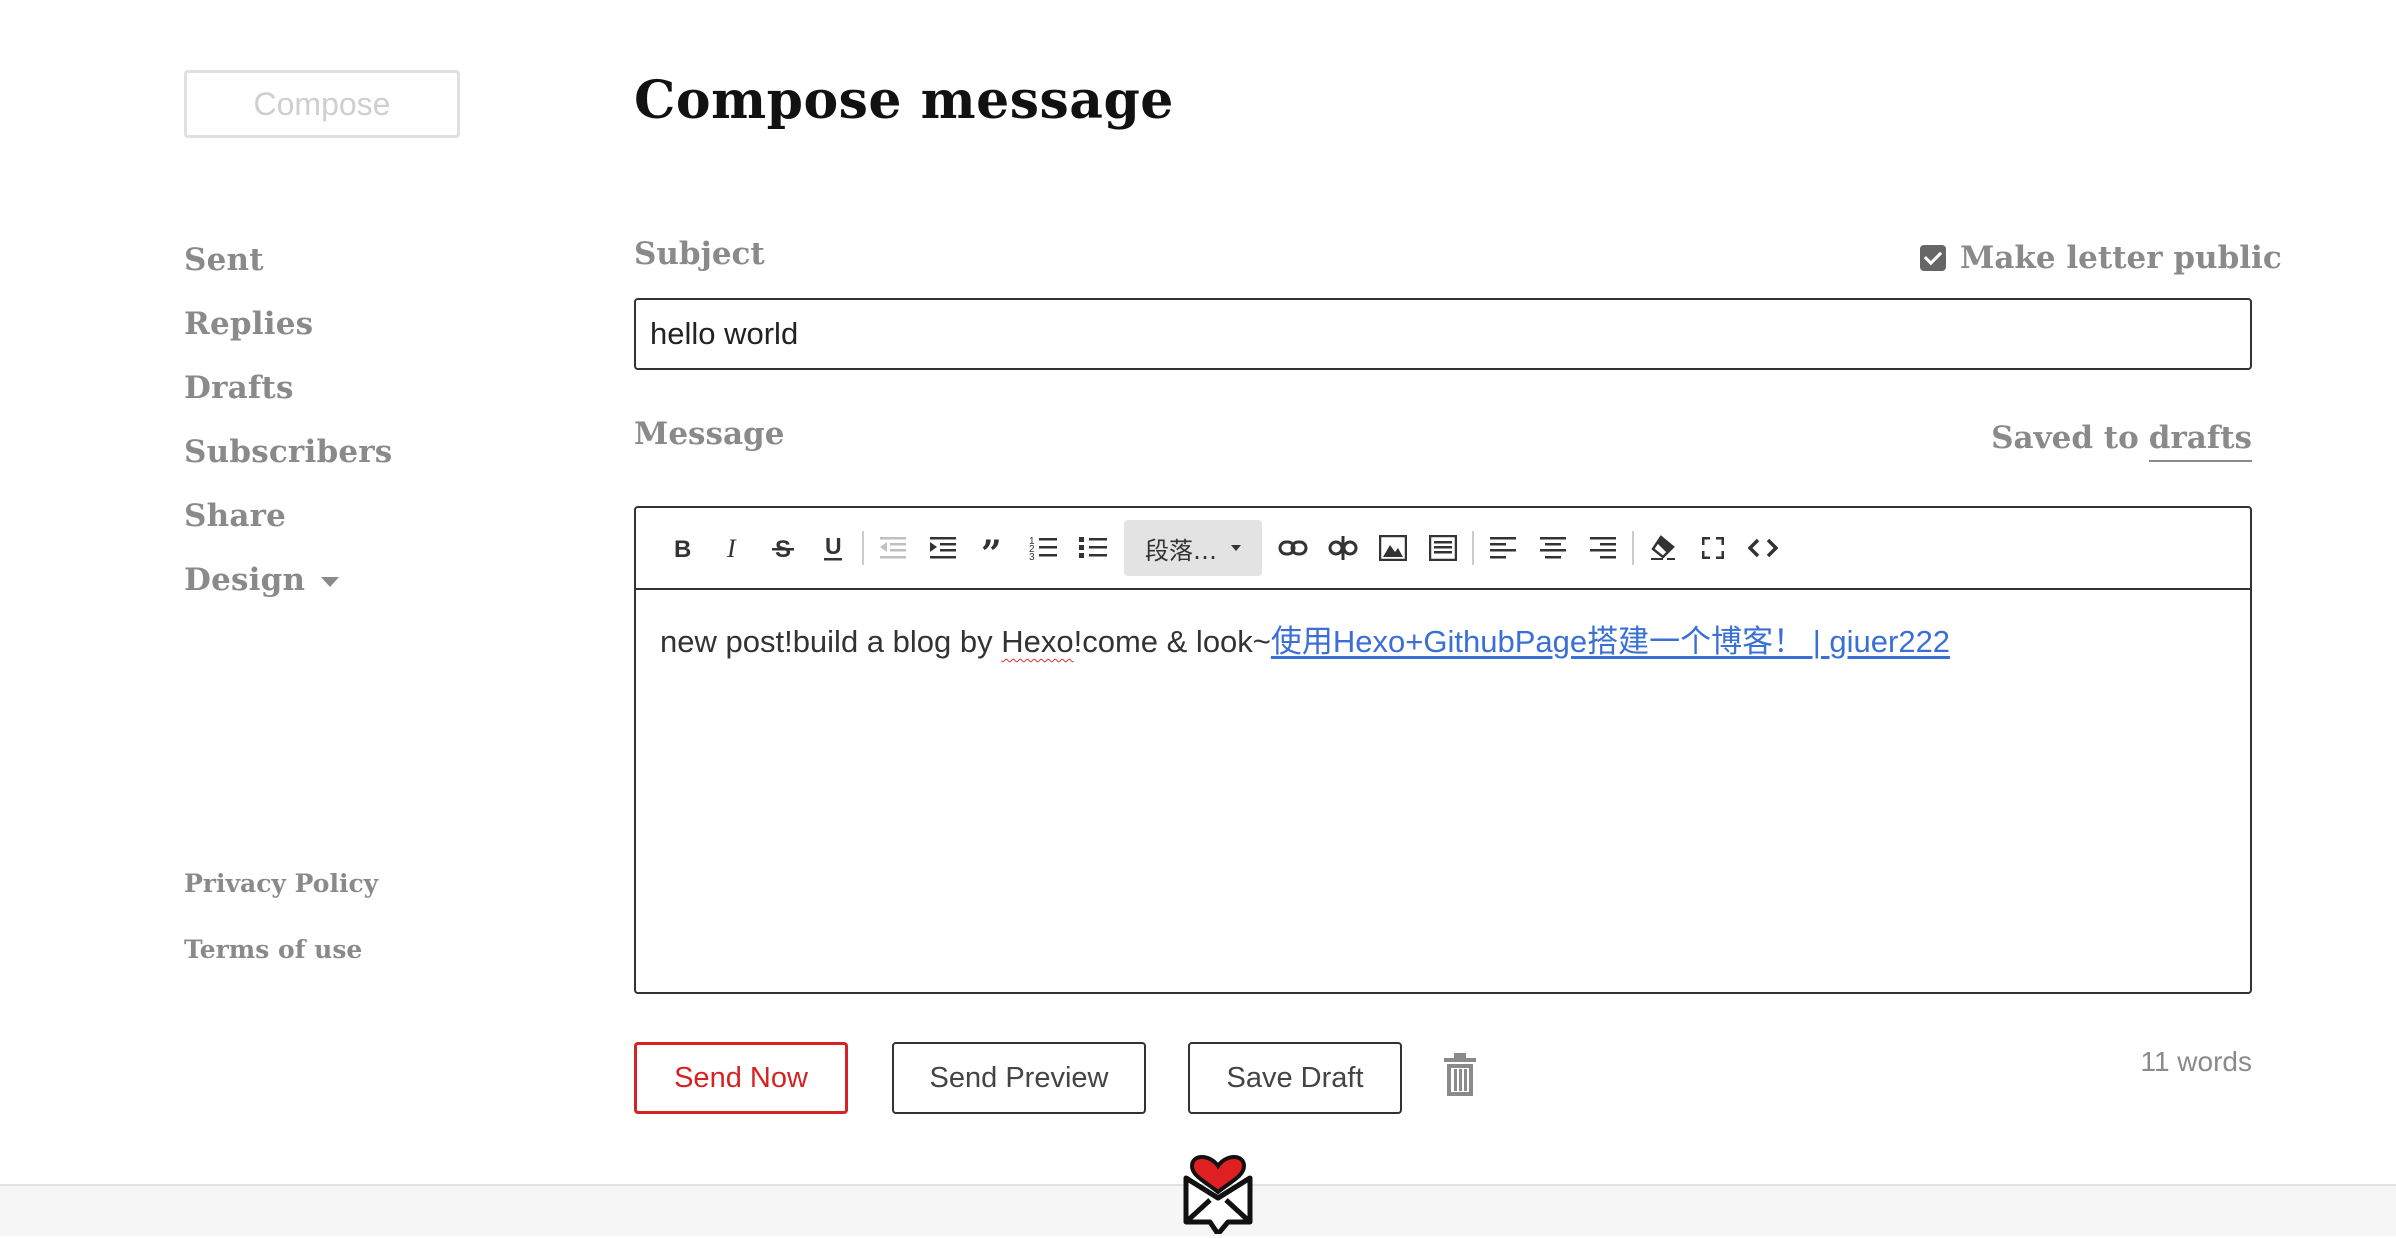 The image size is (2396, 1238). Describe the element at coordinates (1037, 641) in the screenshot. I see `misspelled-word: Hexo` at that location.